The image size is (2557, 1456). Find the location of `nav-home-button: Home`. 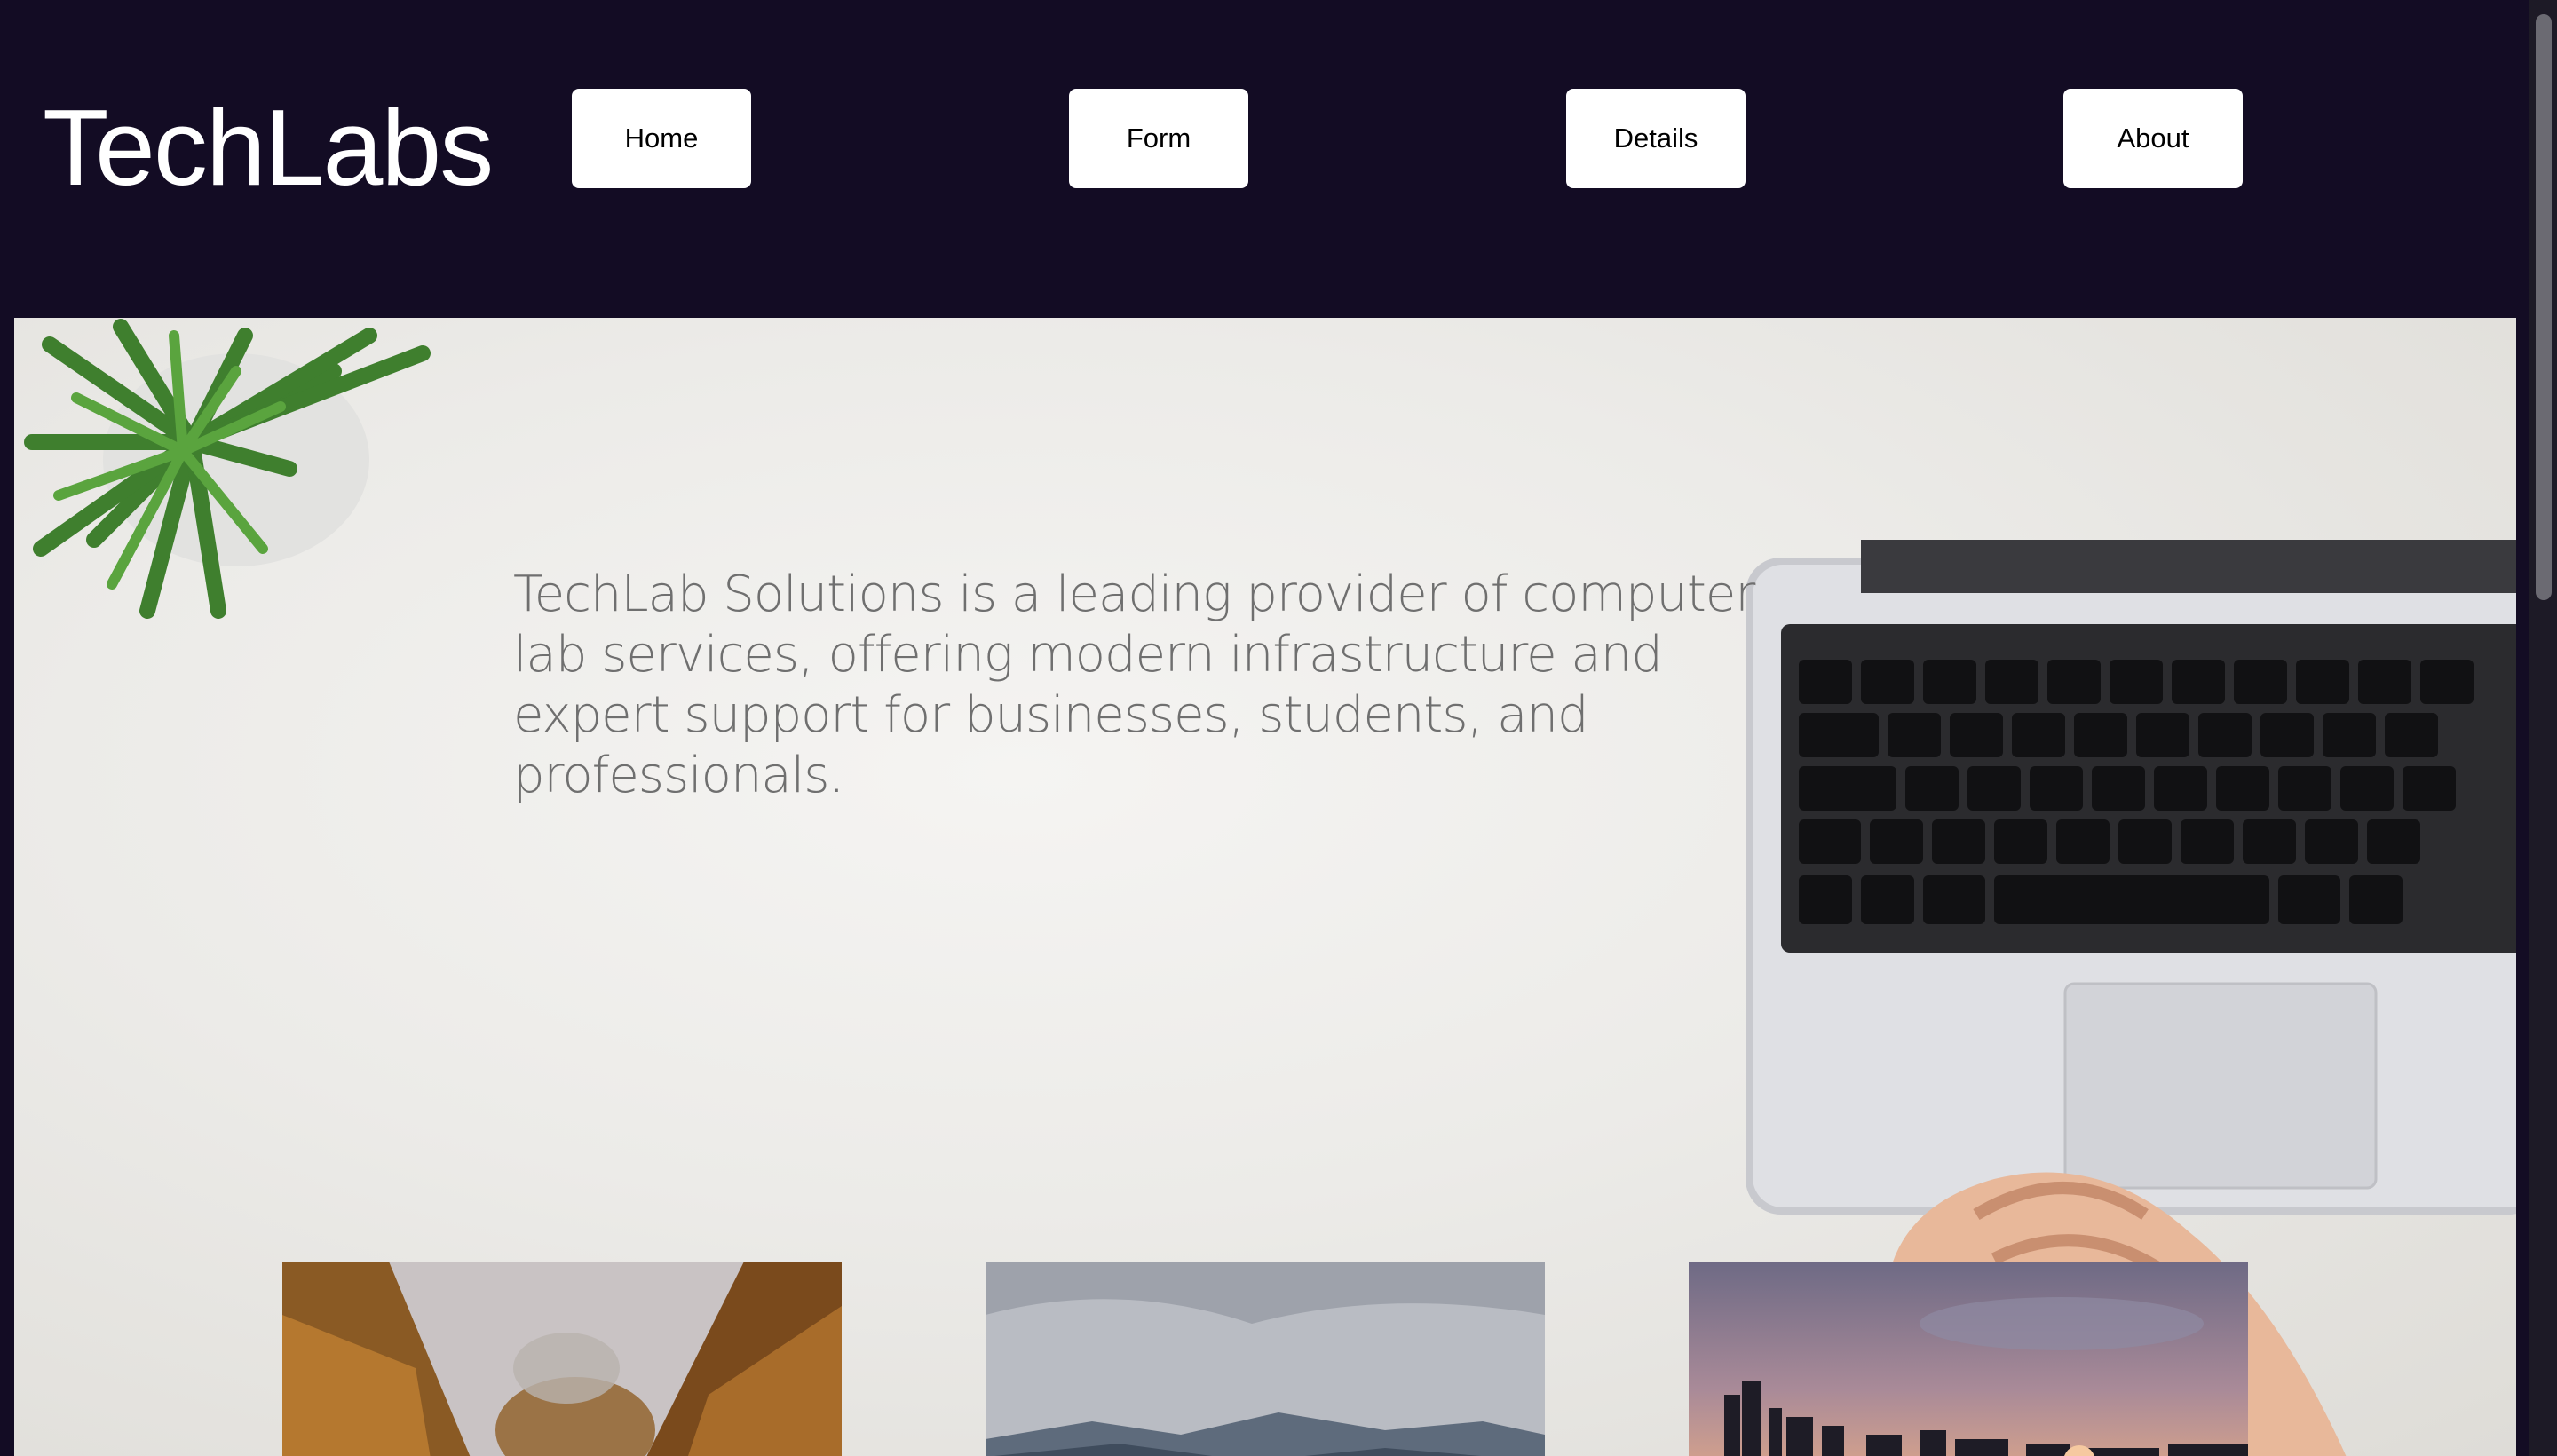

nav-home-button: Home is located at coordinates (661, 138).